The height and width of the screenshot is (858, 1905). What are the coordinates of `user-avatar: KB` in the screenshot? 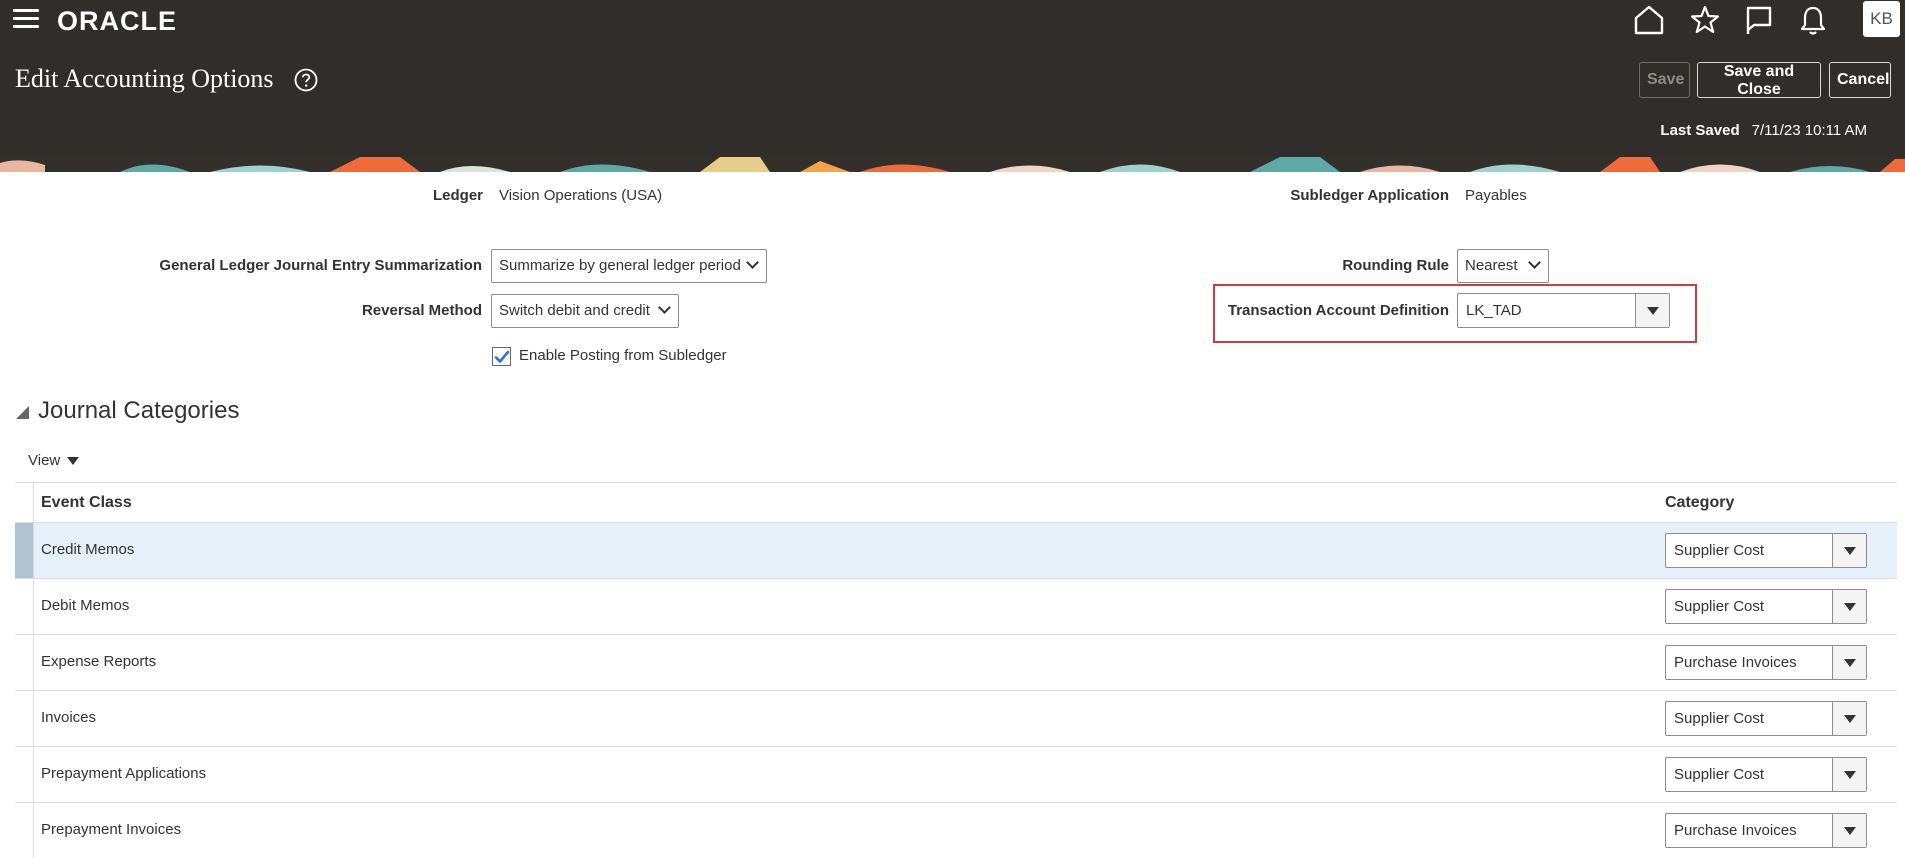 It's located at (1881, 19).